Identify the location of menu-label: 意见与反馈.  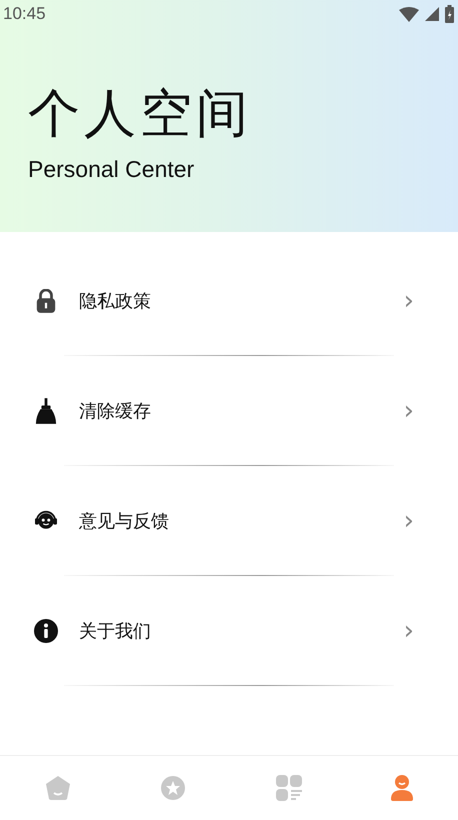
(124, 521).